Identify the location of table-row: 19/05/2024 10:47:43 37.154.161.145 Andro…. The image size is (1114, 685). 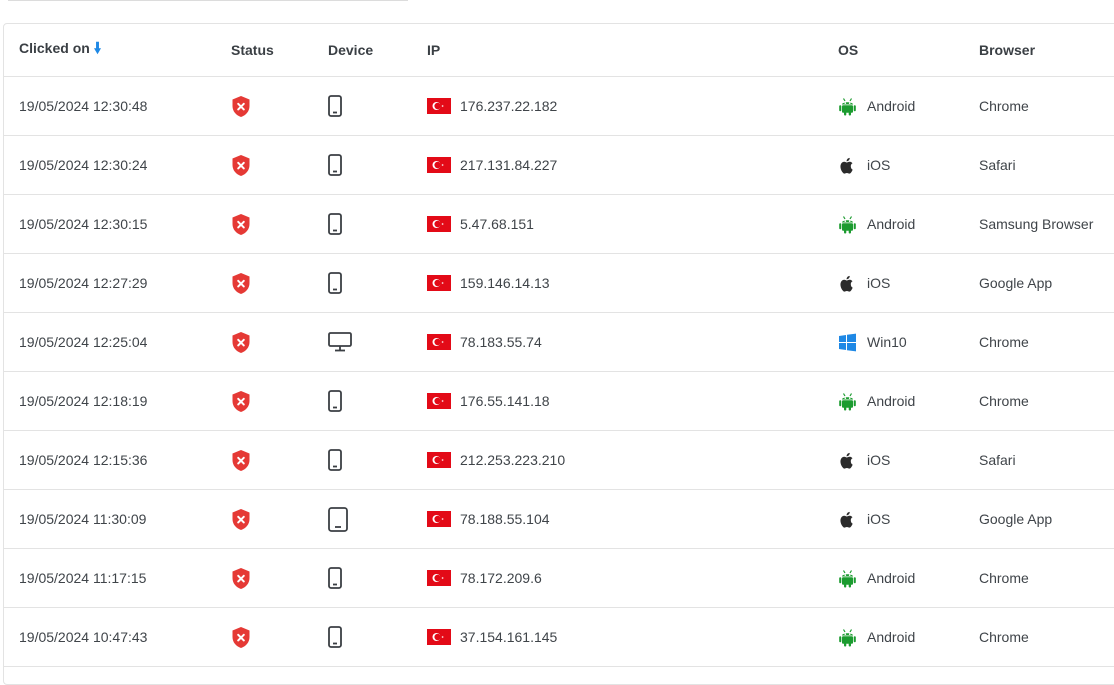
(559, 637).